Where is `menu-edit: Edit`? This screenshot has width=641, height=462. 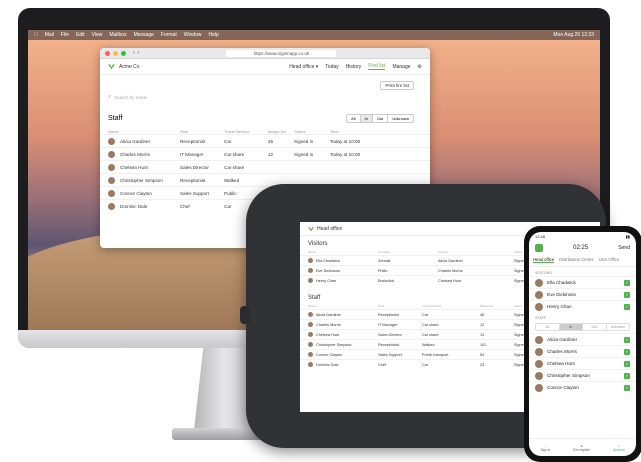
menu-edit: Edit is located at coordinates (80, 35).